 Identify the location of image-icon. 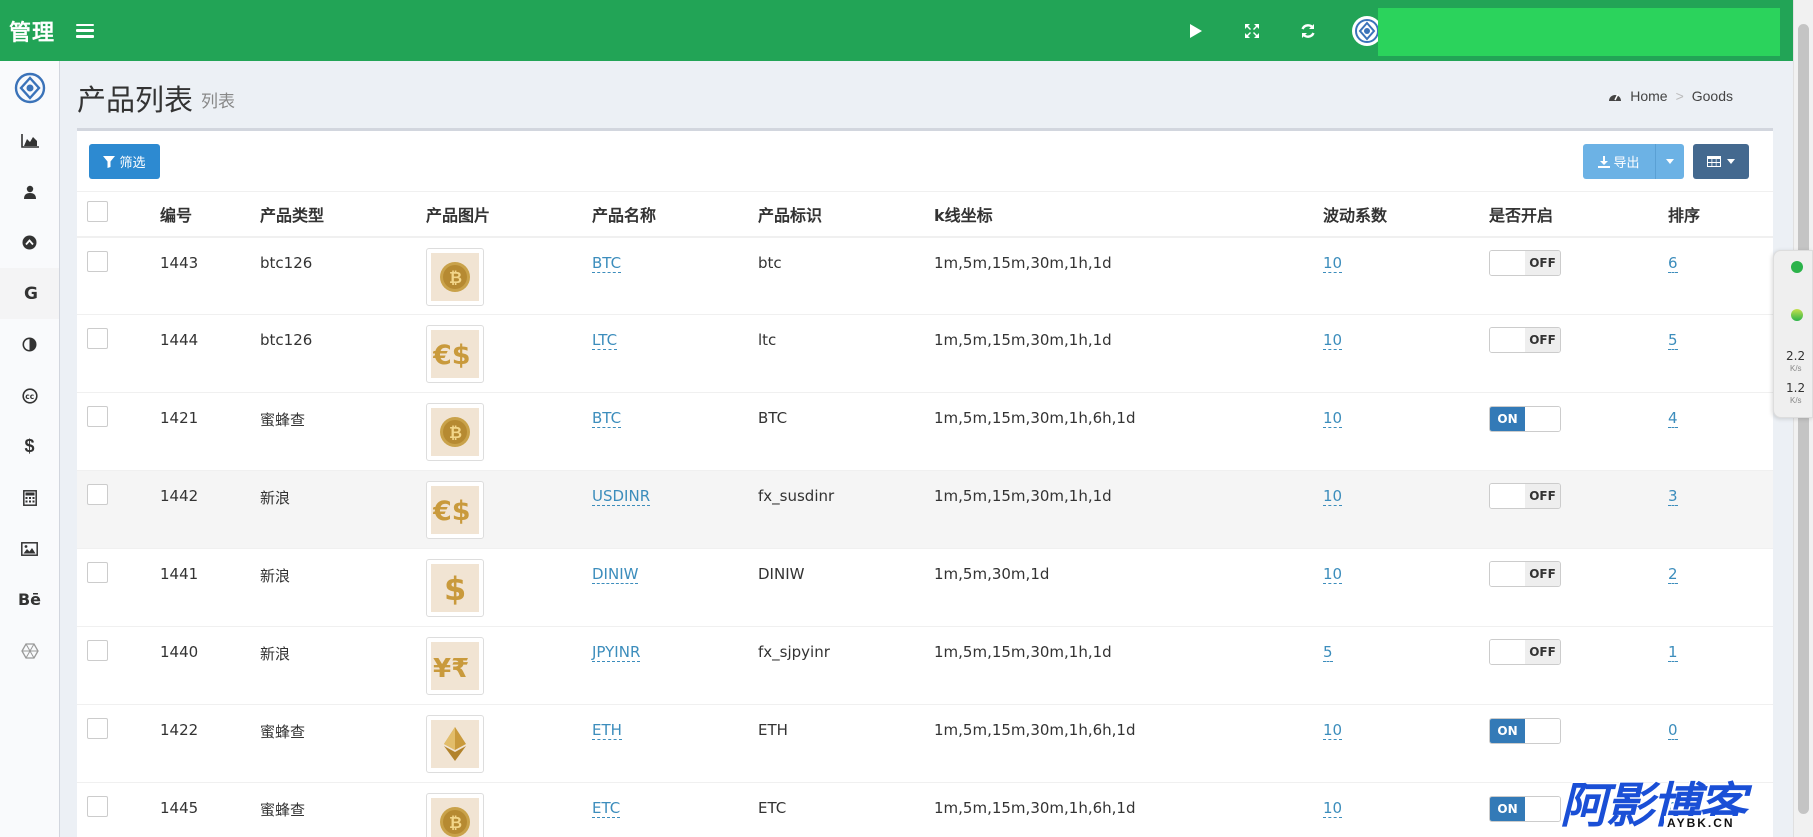
(29, 548).